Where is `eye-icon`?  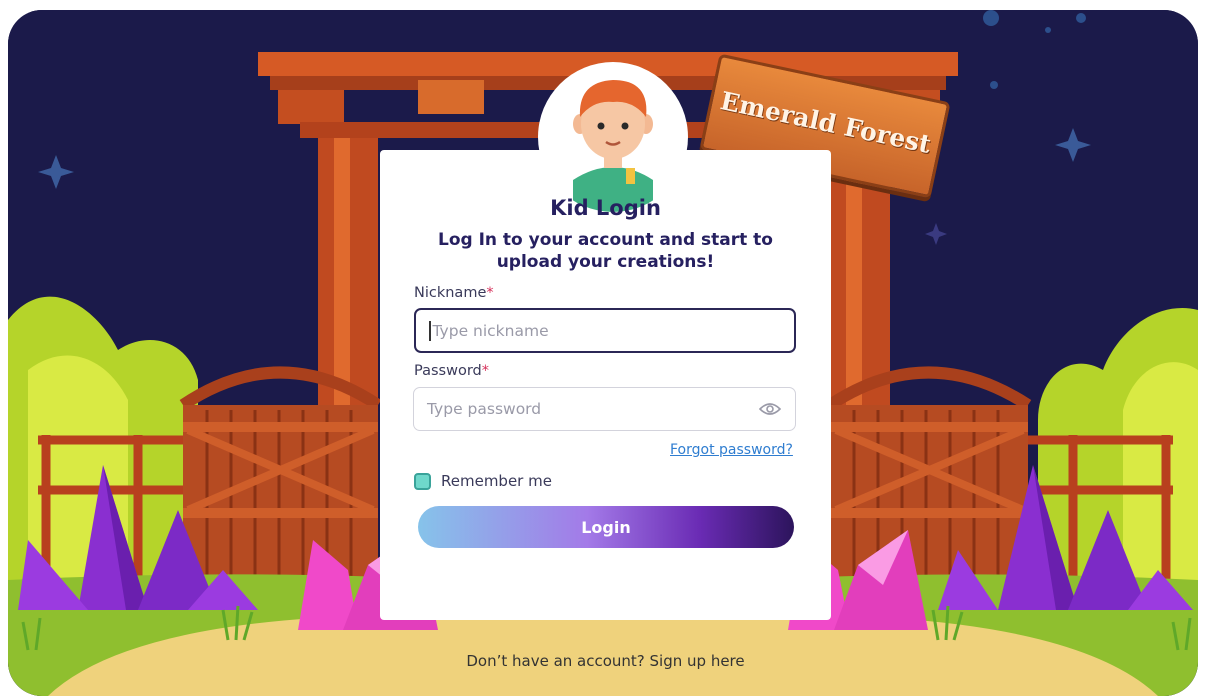 eye-icon is located at coordinates (770, 409).